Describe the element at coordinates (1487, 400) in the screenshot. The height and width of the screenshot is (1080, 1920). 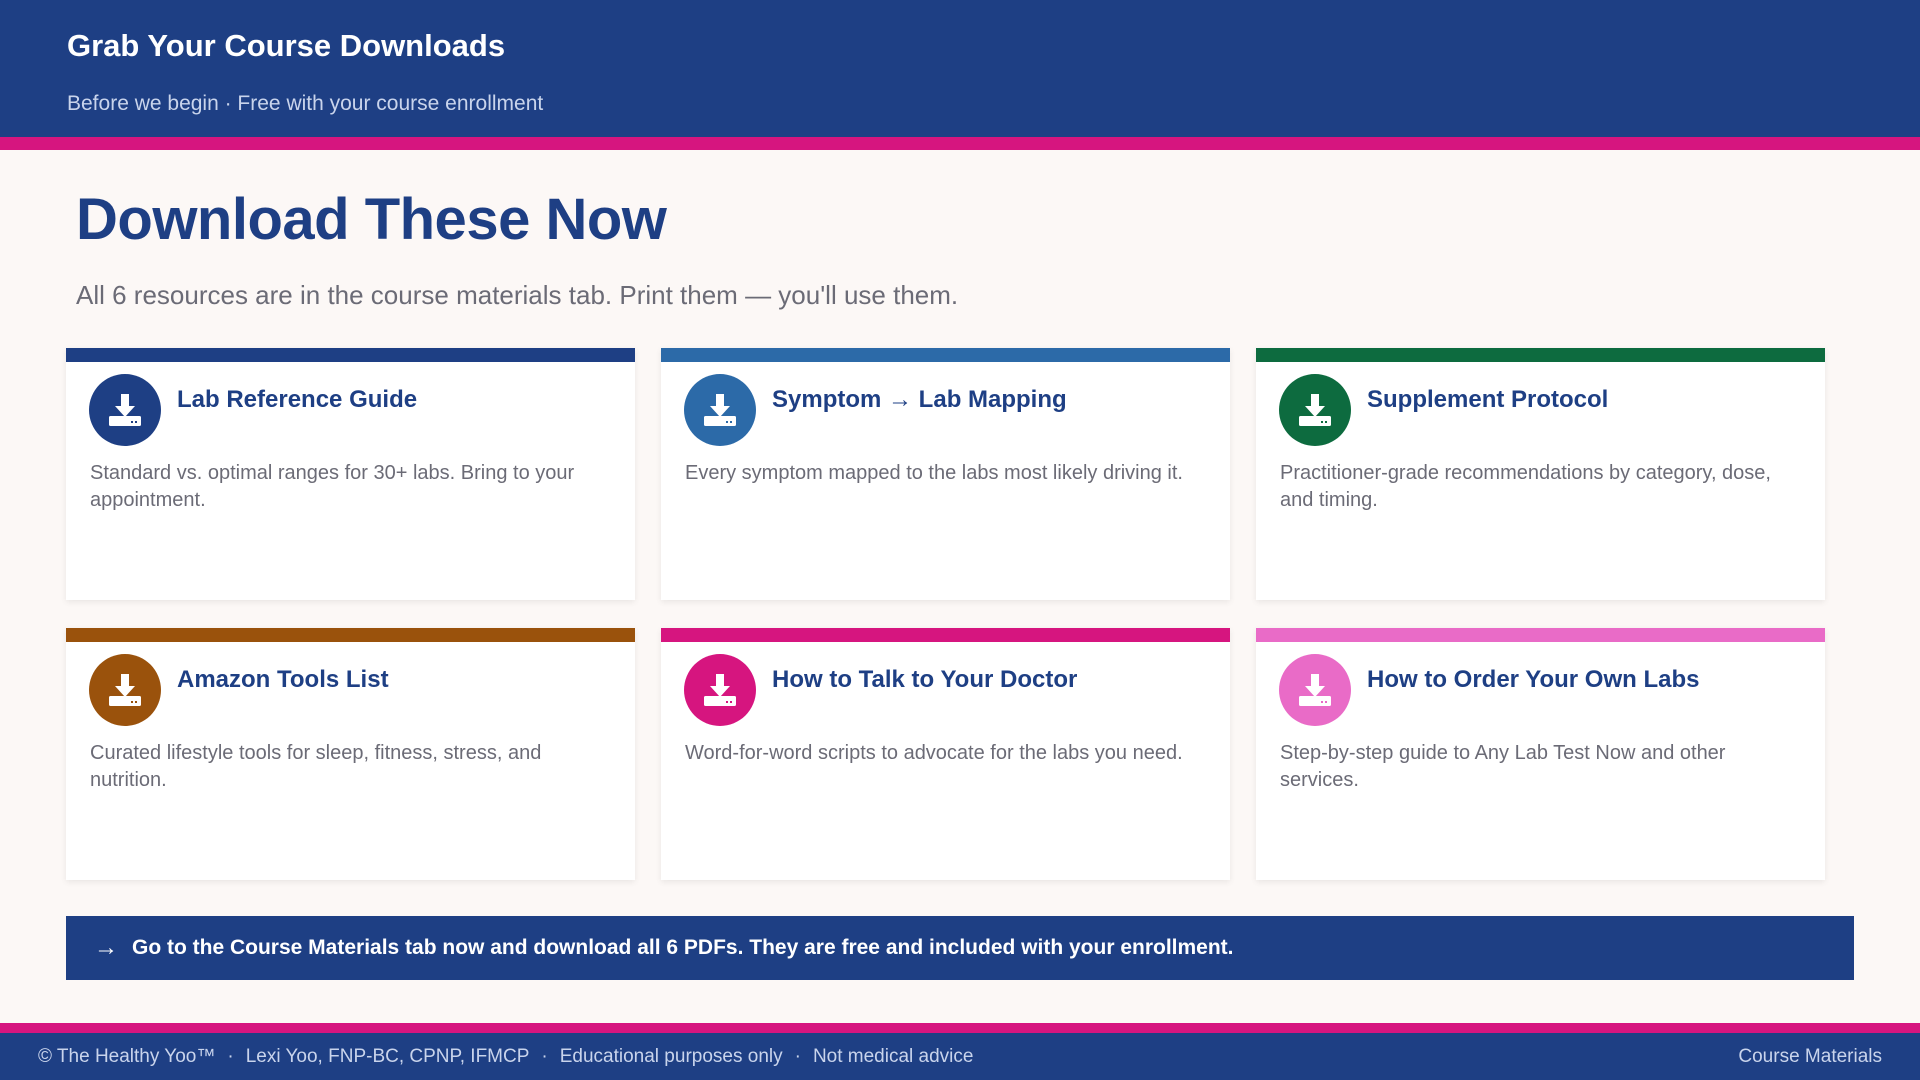
I see `card-title: Supplement Protocol` at that location.